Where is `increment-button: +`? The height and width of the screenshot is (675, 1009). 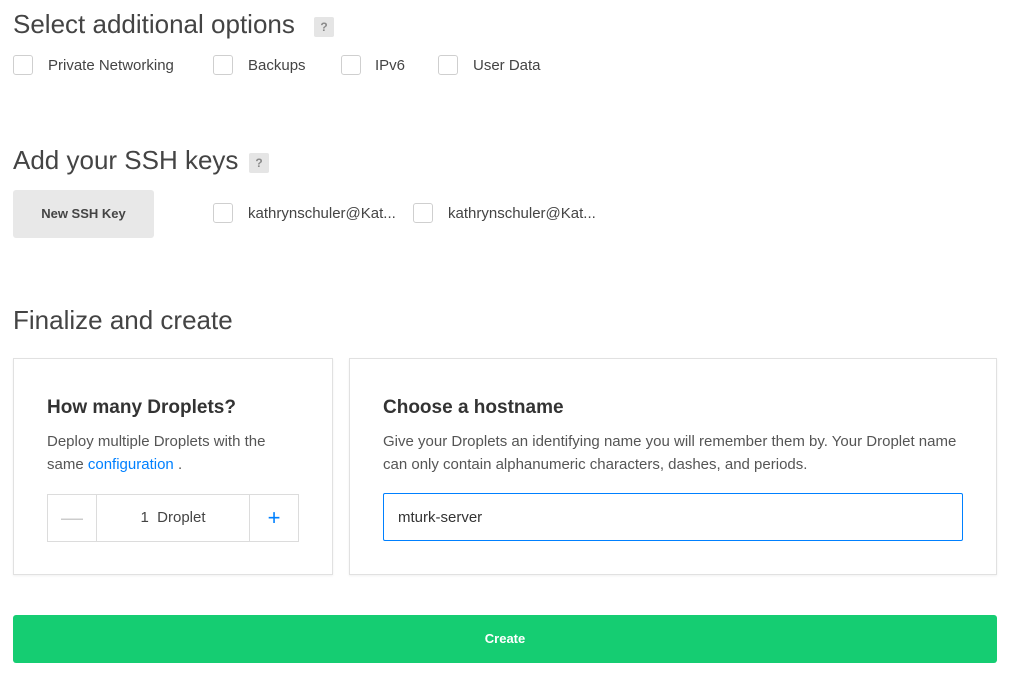
increment-button: + is located at coordinates (273, 518).